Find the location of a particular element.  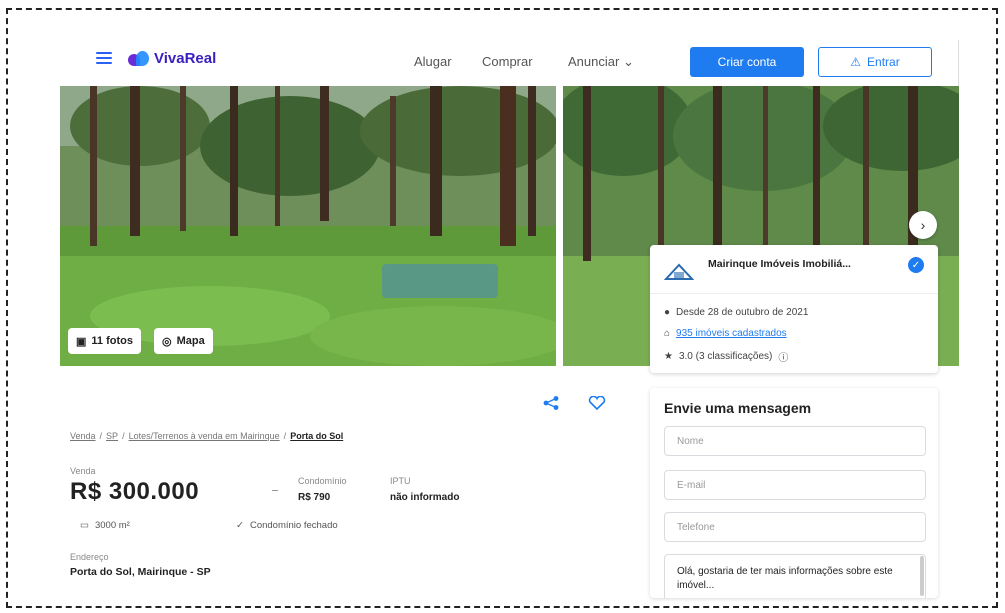

home-icon: ⌂ is located at coordinates (667, 333).